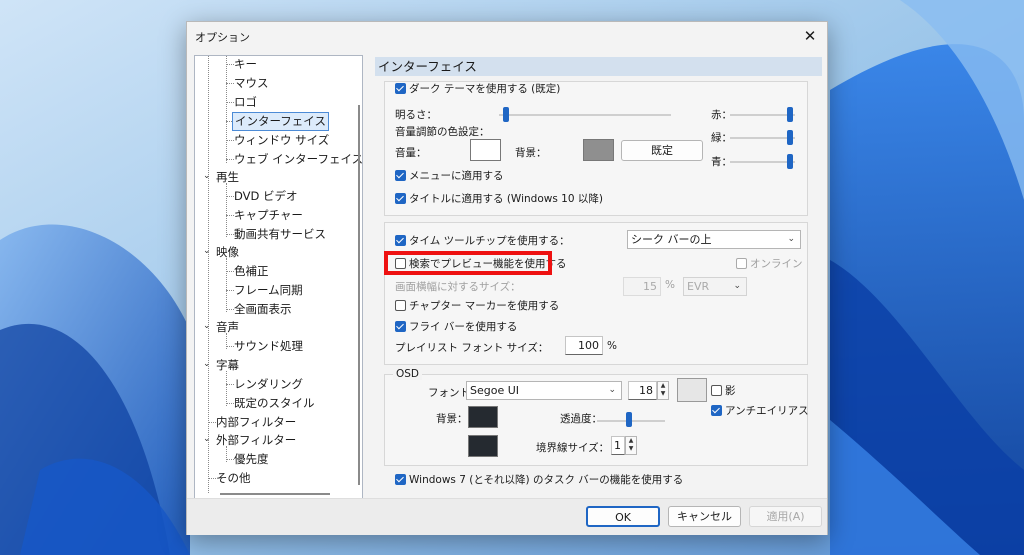 The width and height of the screenshot is (1024, 555). Describe the element at coordinates (767, 411) in the screenshot. I see `antialias-label: アンチエイリアス` at that location.